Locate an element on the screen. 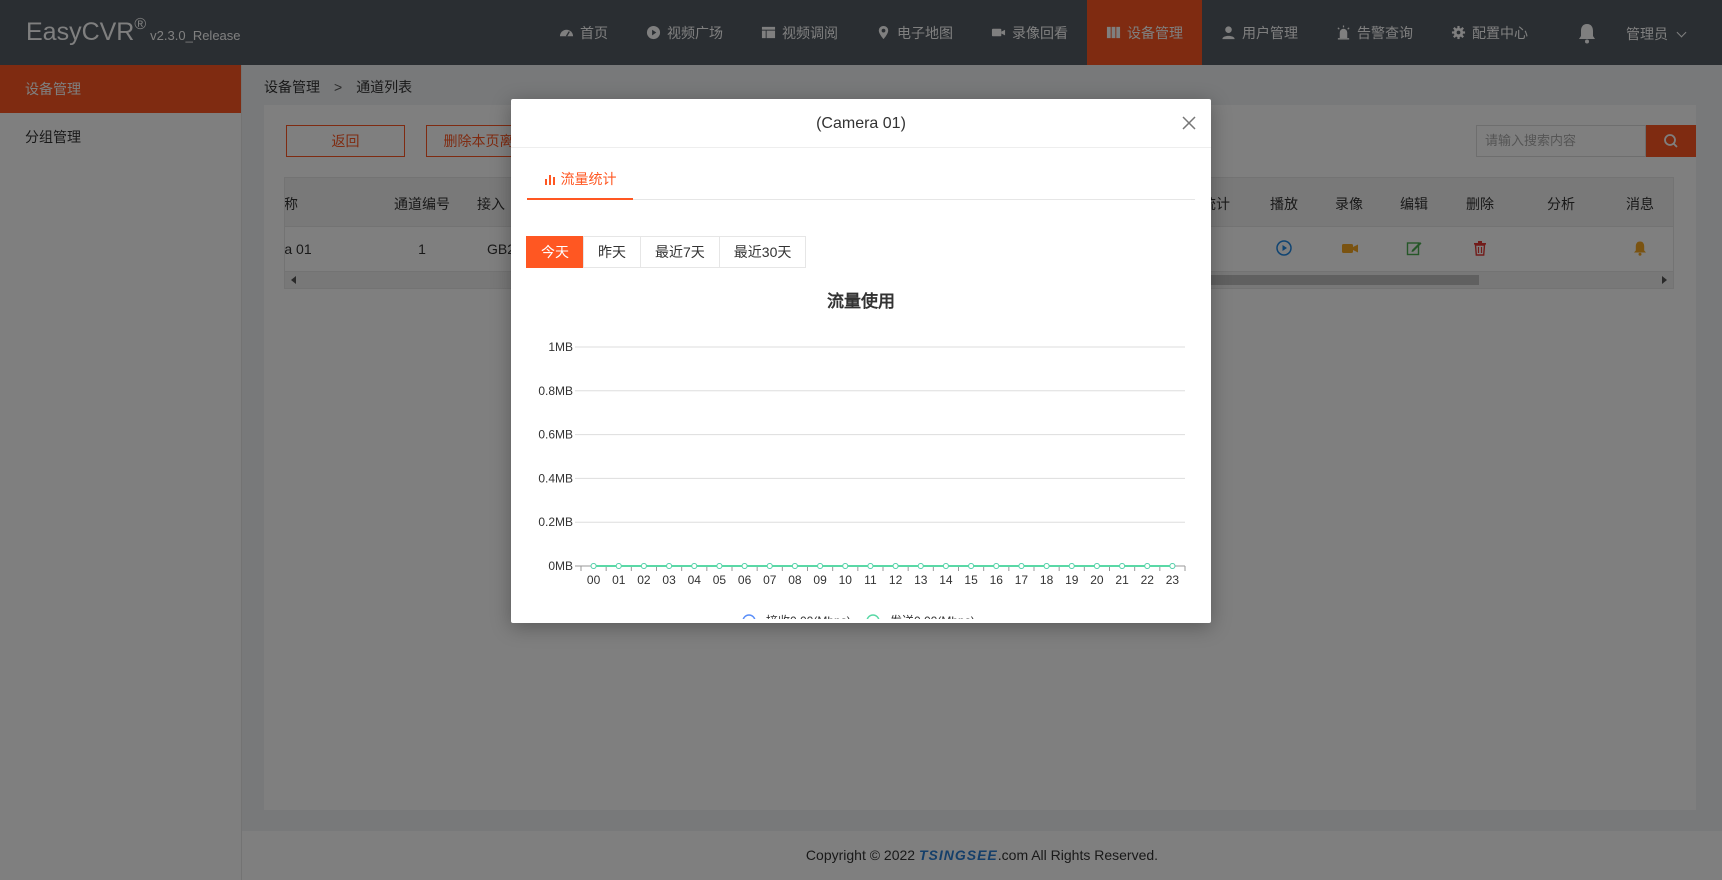 Image resolution: width=1722 pixels, height=880 pixels. x-tick-label: 18 is located at coordinates (1047, 580).